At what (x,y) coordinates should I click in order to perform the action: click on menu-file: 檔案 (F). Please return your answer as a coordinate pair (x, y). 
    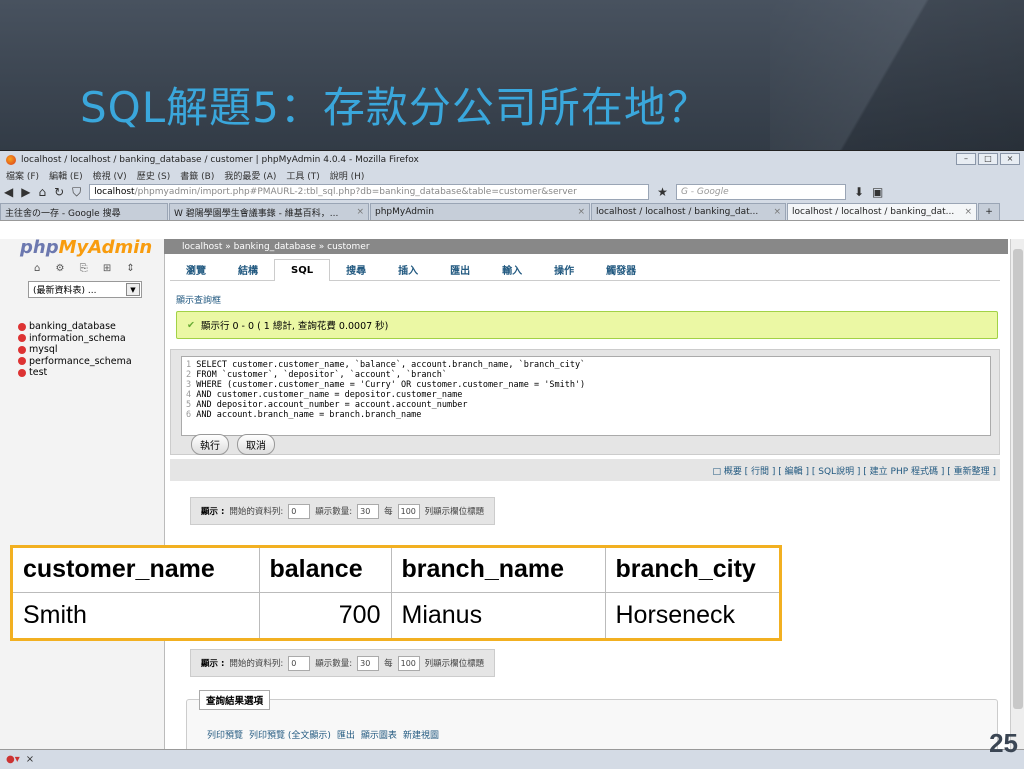
    Looking at the image, I should click on (22, 175).